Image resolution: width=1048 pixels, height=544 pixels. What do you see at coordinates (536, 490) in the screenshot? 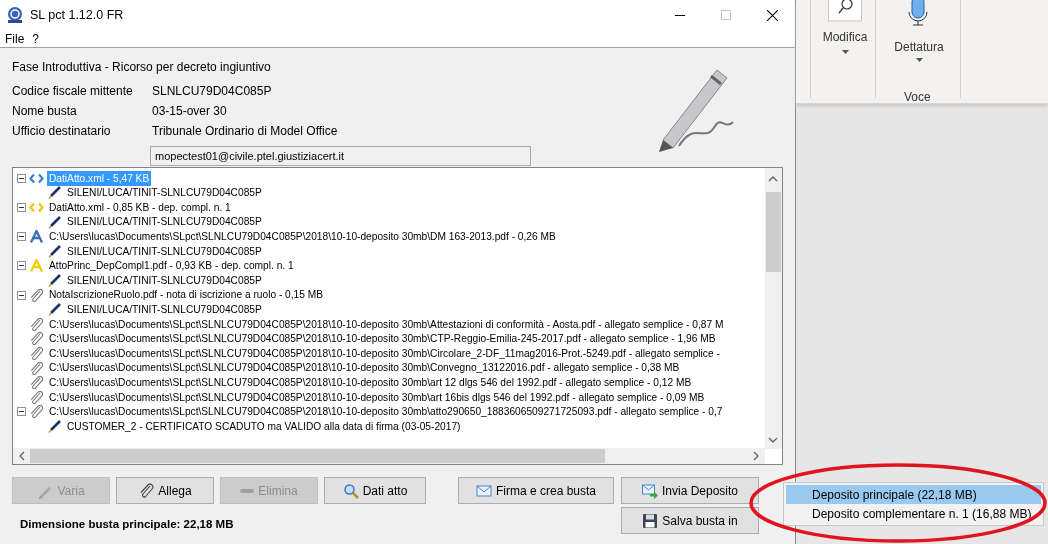
I see `action-button: Firma e crea busta` at bounding box center [536, 490].